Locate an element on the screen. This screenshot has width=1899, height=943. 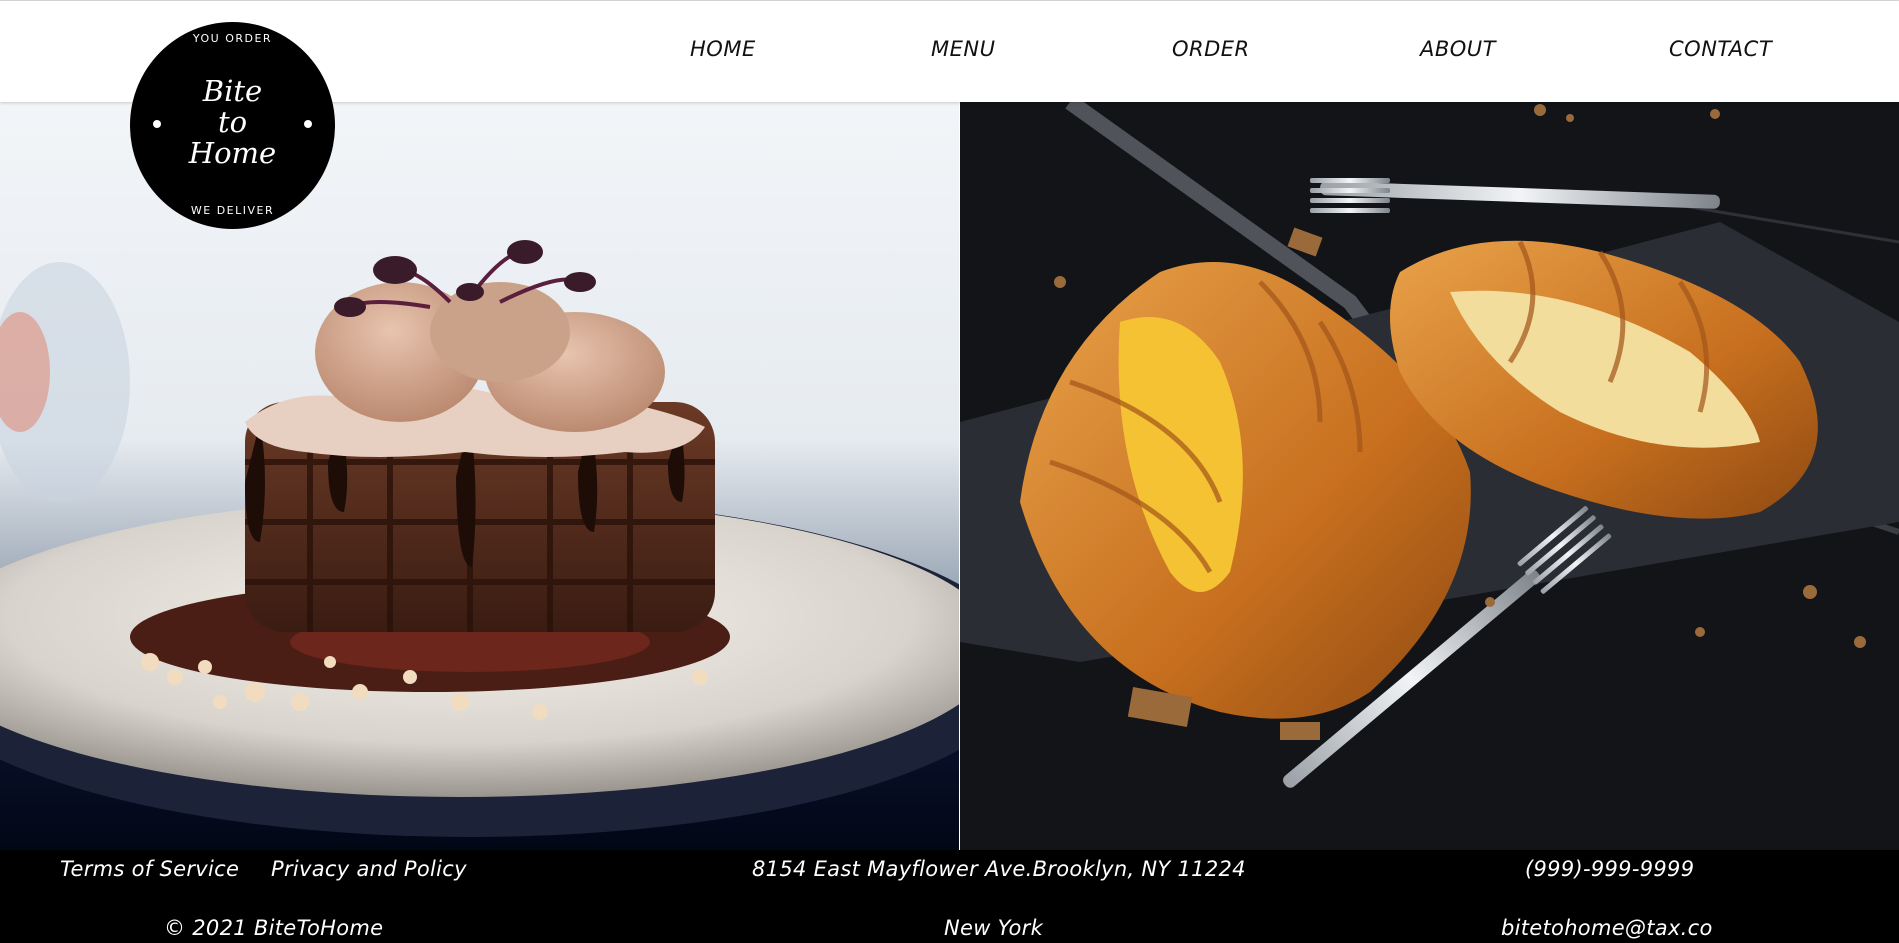
footer-city: New York is located at coordinates (994, 928).